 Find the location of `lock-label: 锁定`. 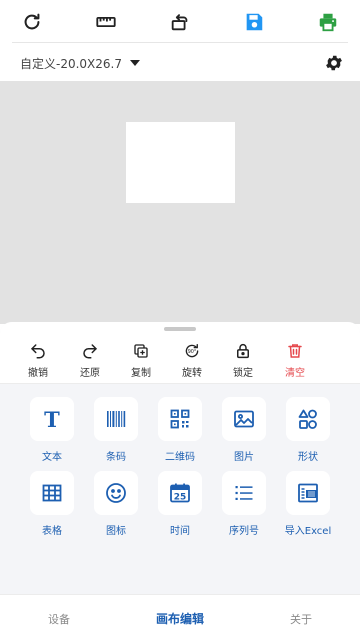

lock-label: 锁定 is located at coordinates (243, 373).